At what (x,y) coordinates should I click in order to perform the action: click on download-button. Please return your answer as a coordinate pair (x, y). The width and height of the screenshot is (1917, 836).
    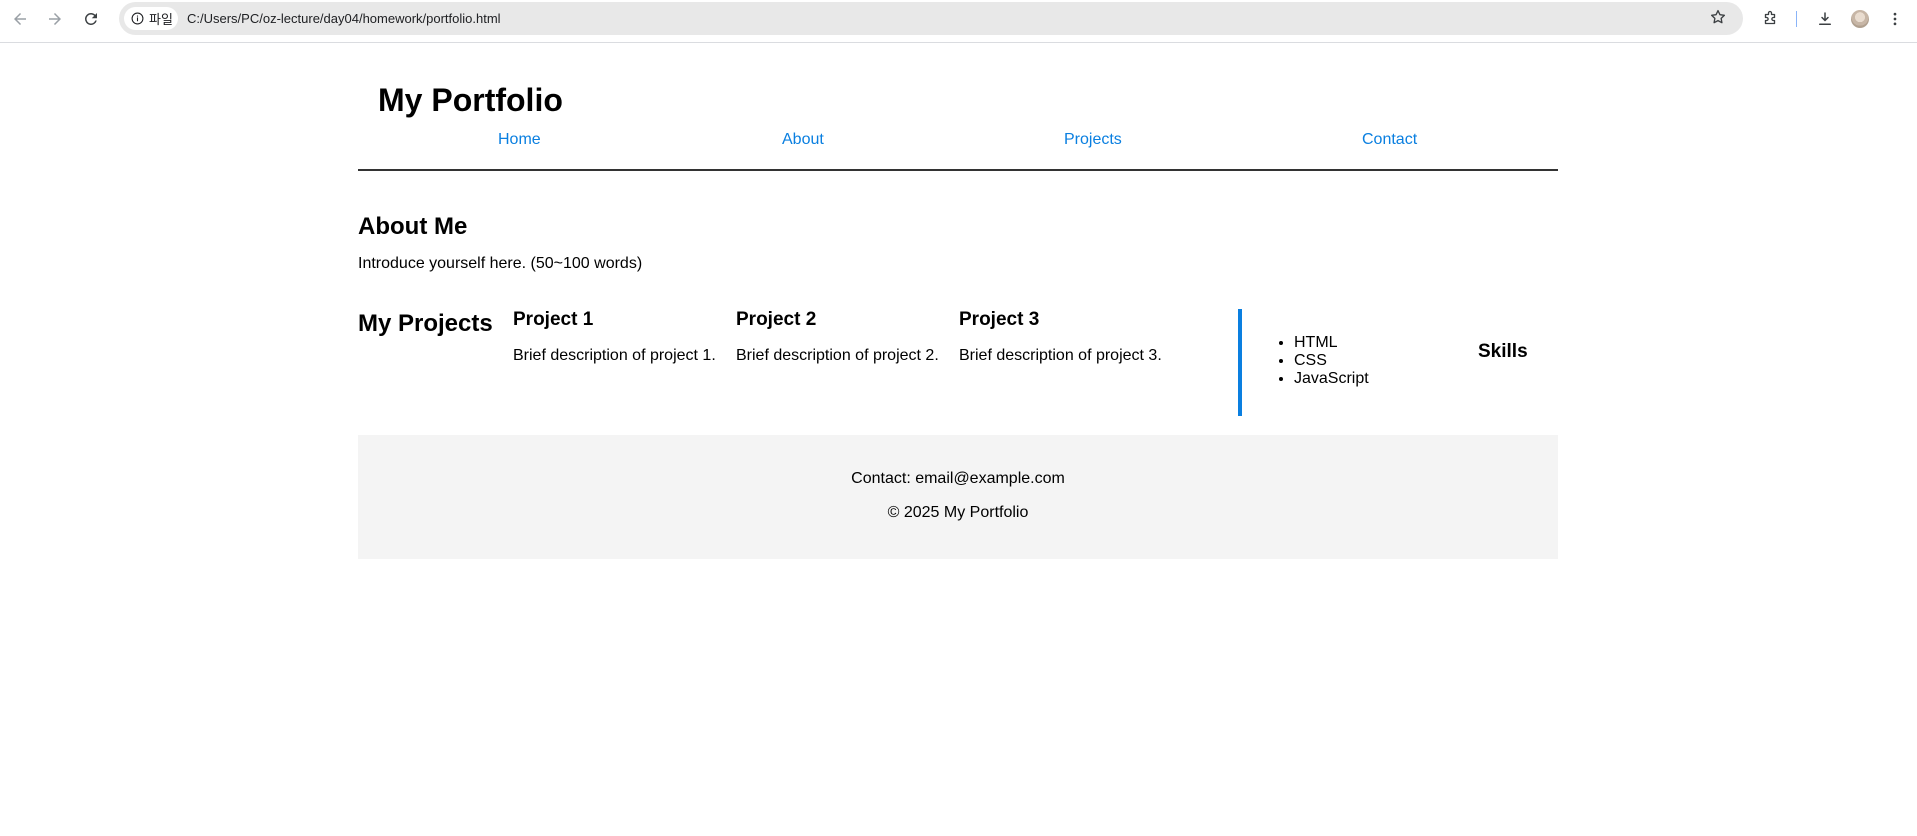
    Looking at the image, I should click on (1825, 19).